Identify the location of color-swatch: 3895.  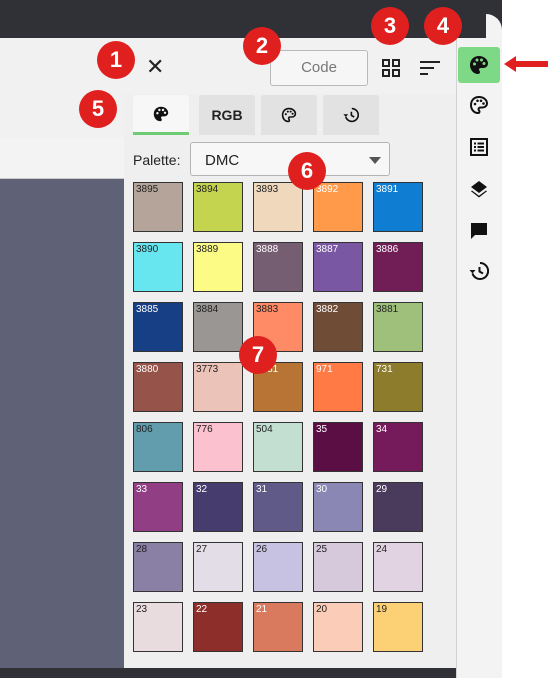
(158, 207).